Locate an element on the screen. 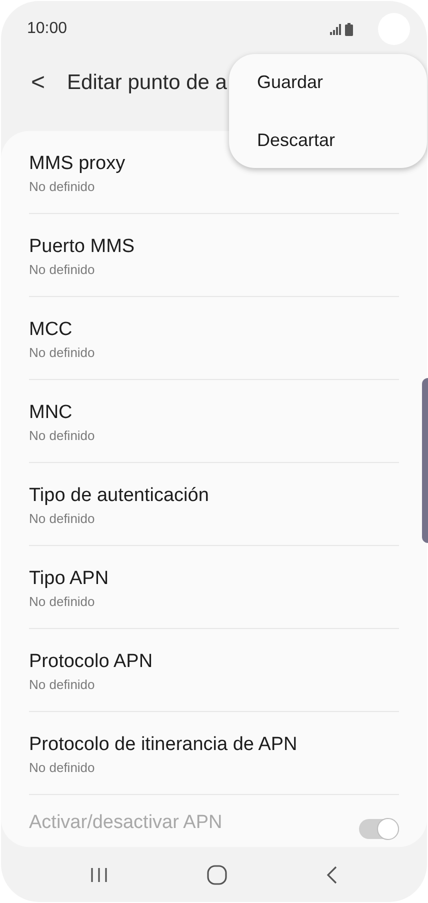 The height and width of the screenshot is (903, 428). page-title: Editar punto de a is located at coordinates (147, 83).